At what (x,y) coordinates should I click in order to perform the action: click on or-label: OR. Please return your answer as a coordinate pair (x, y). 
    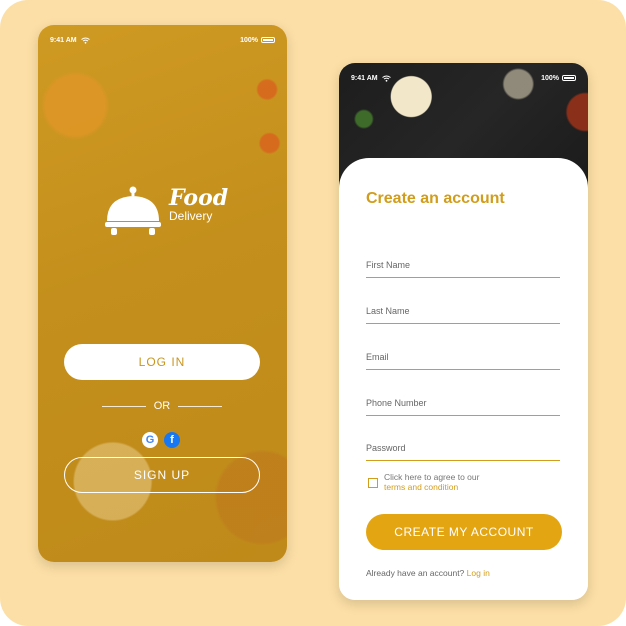
    Looking at the image, I should click on (162, 406).